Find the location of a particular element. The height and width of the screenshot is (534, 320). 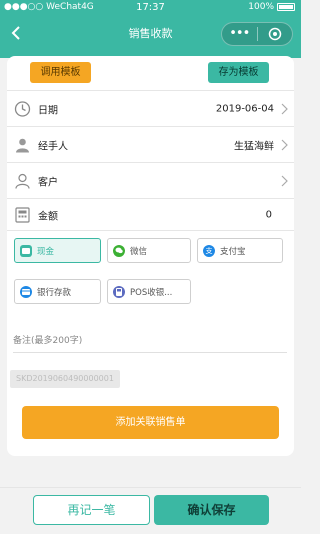

calculator-icon is located at coordinates (22, 214).